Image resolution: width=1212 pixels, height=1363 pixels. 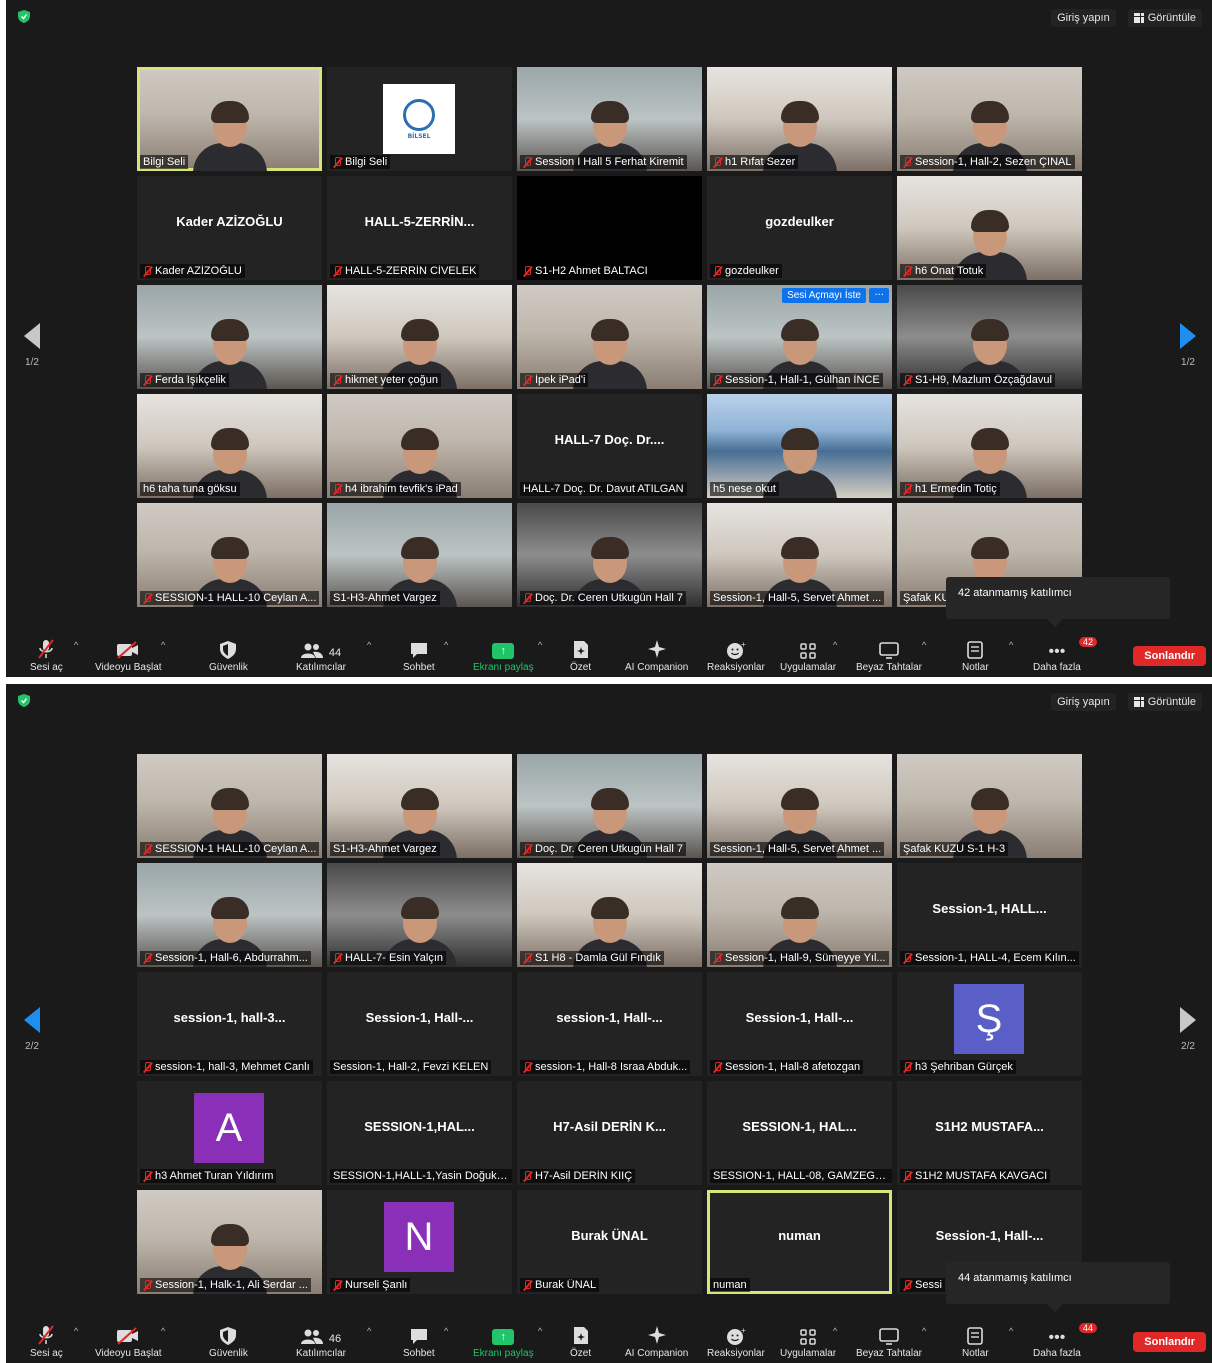 I want to click on participant-tile: N Nurseli Şanlı, so click(x=419, y=1242).